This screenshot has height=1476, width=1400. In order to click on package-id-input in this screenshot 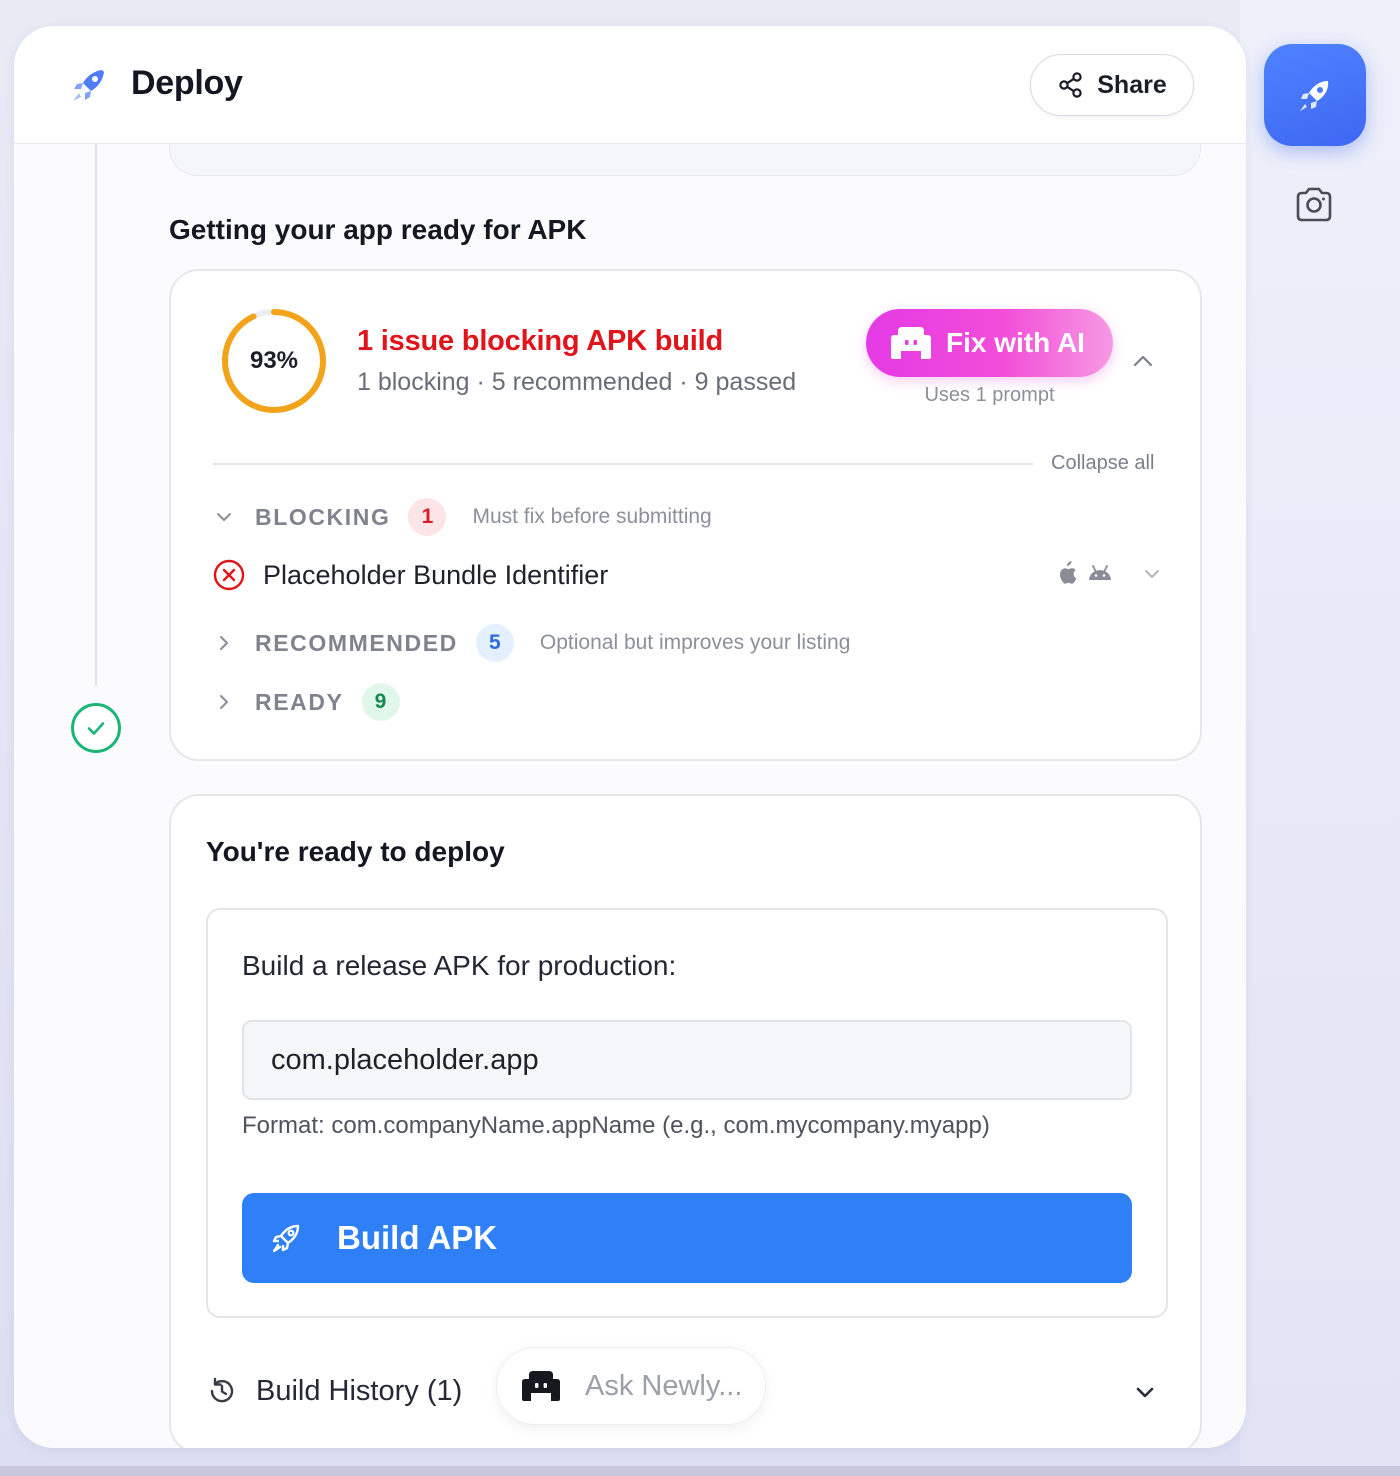, I will do `click(687, 1060)`.